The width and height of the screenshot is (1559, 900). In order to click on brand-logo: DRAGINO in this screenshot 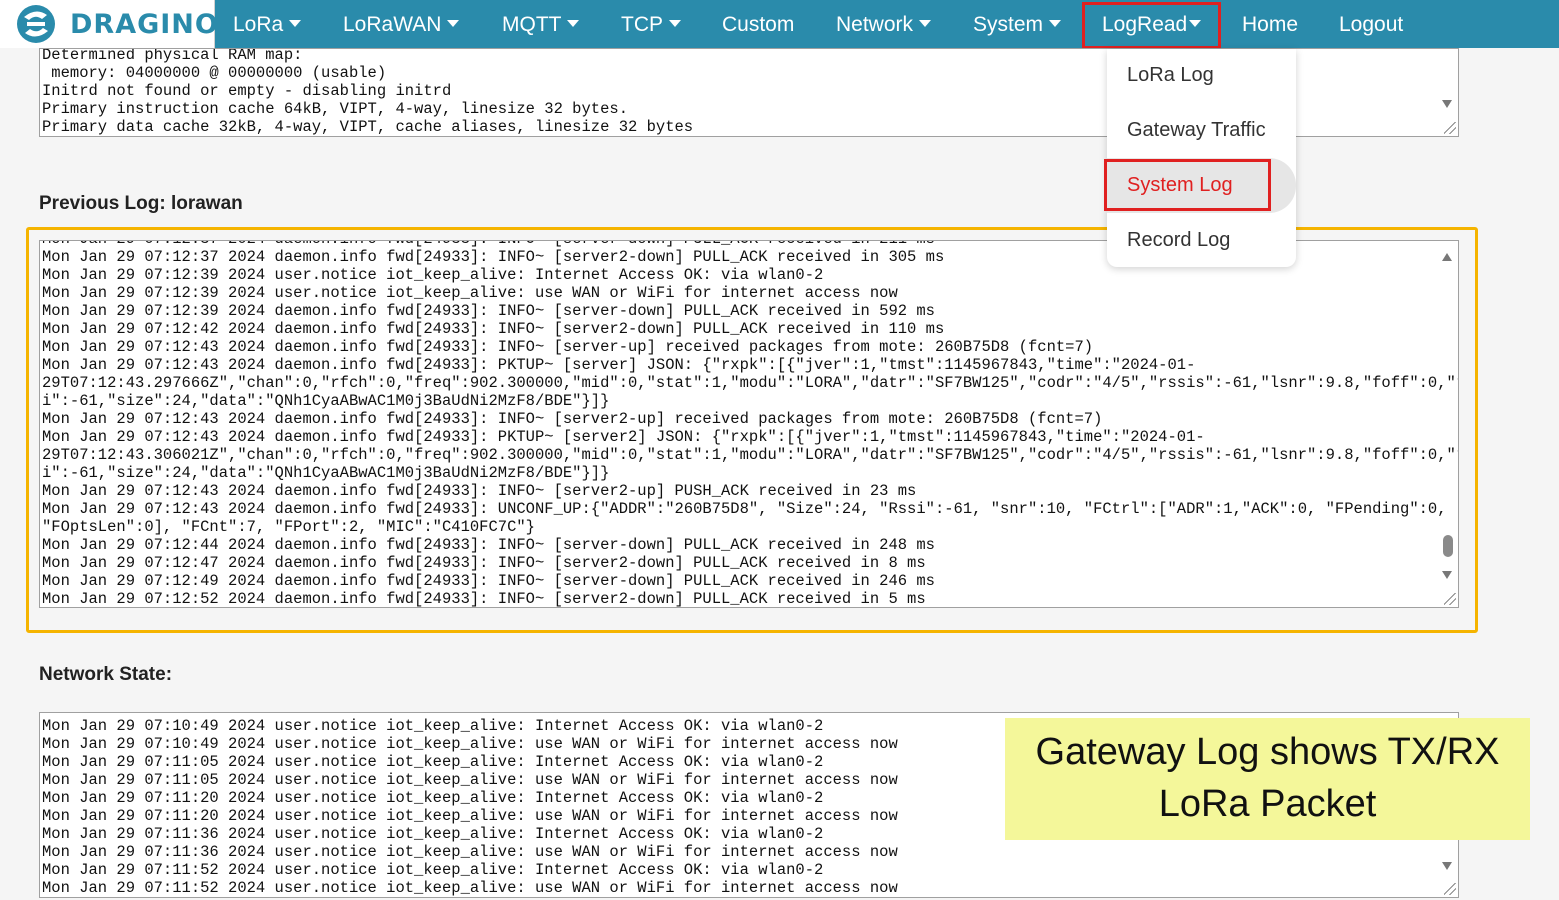, I will do `click(109, 24)`.